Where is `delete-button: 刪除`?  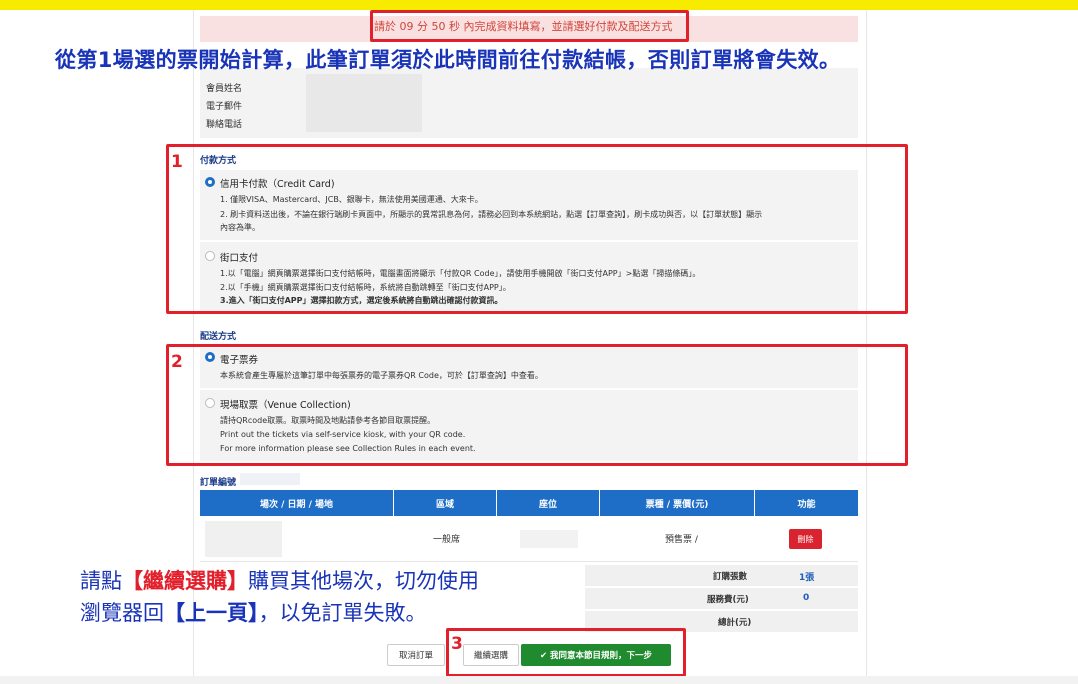 delete-button: 刪除 is located at coordinates (805, 539).